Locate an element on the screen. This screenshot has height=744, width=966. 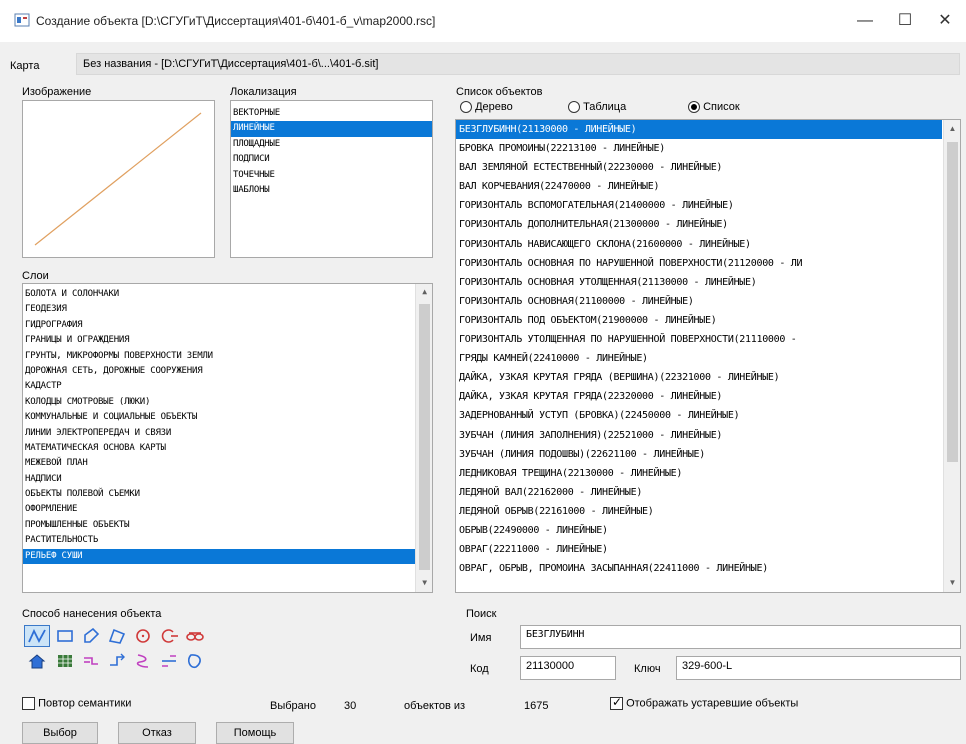
polyline-tool-icon is located at coordinates (37, 636).